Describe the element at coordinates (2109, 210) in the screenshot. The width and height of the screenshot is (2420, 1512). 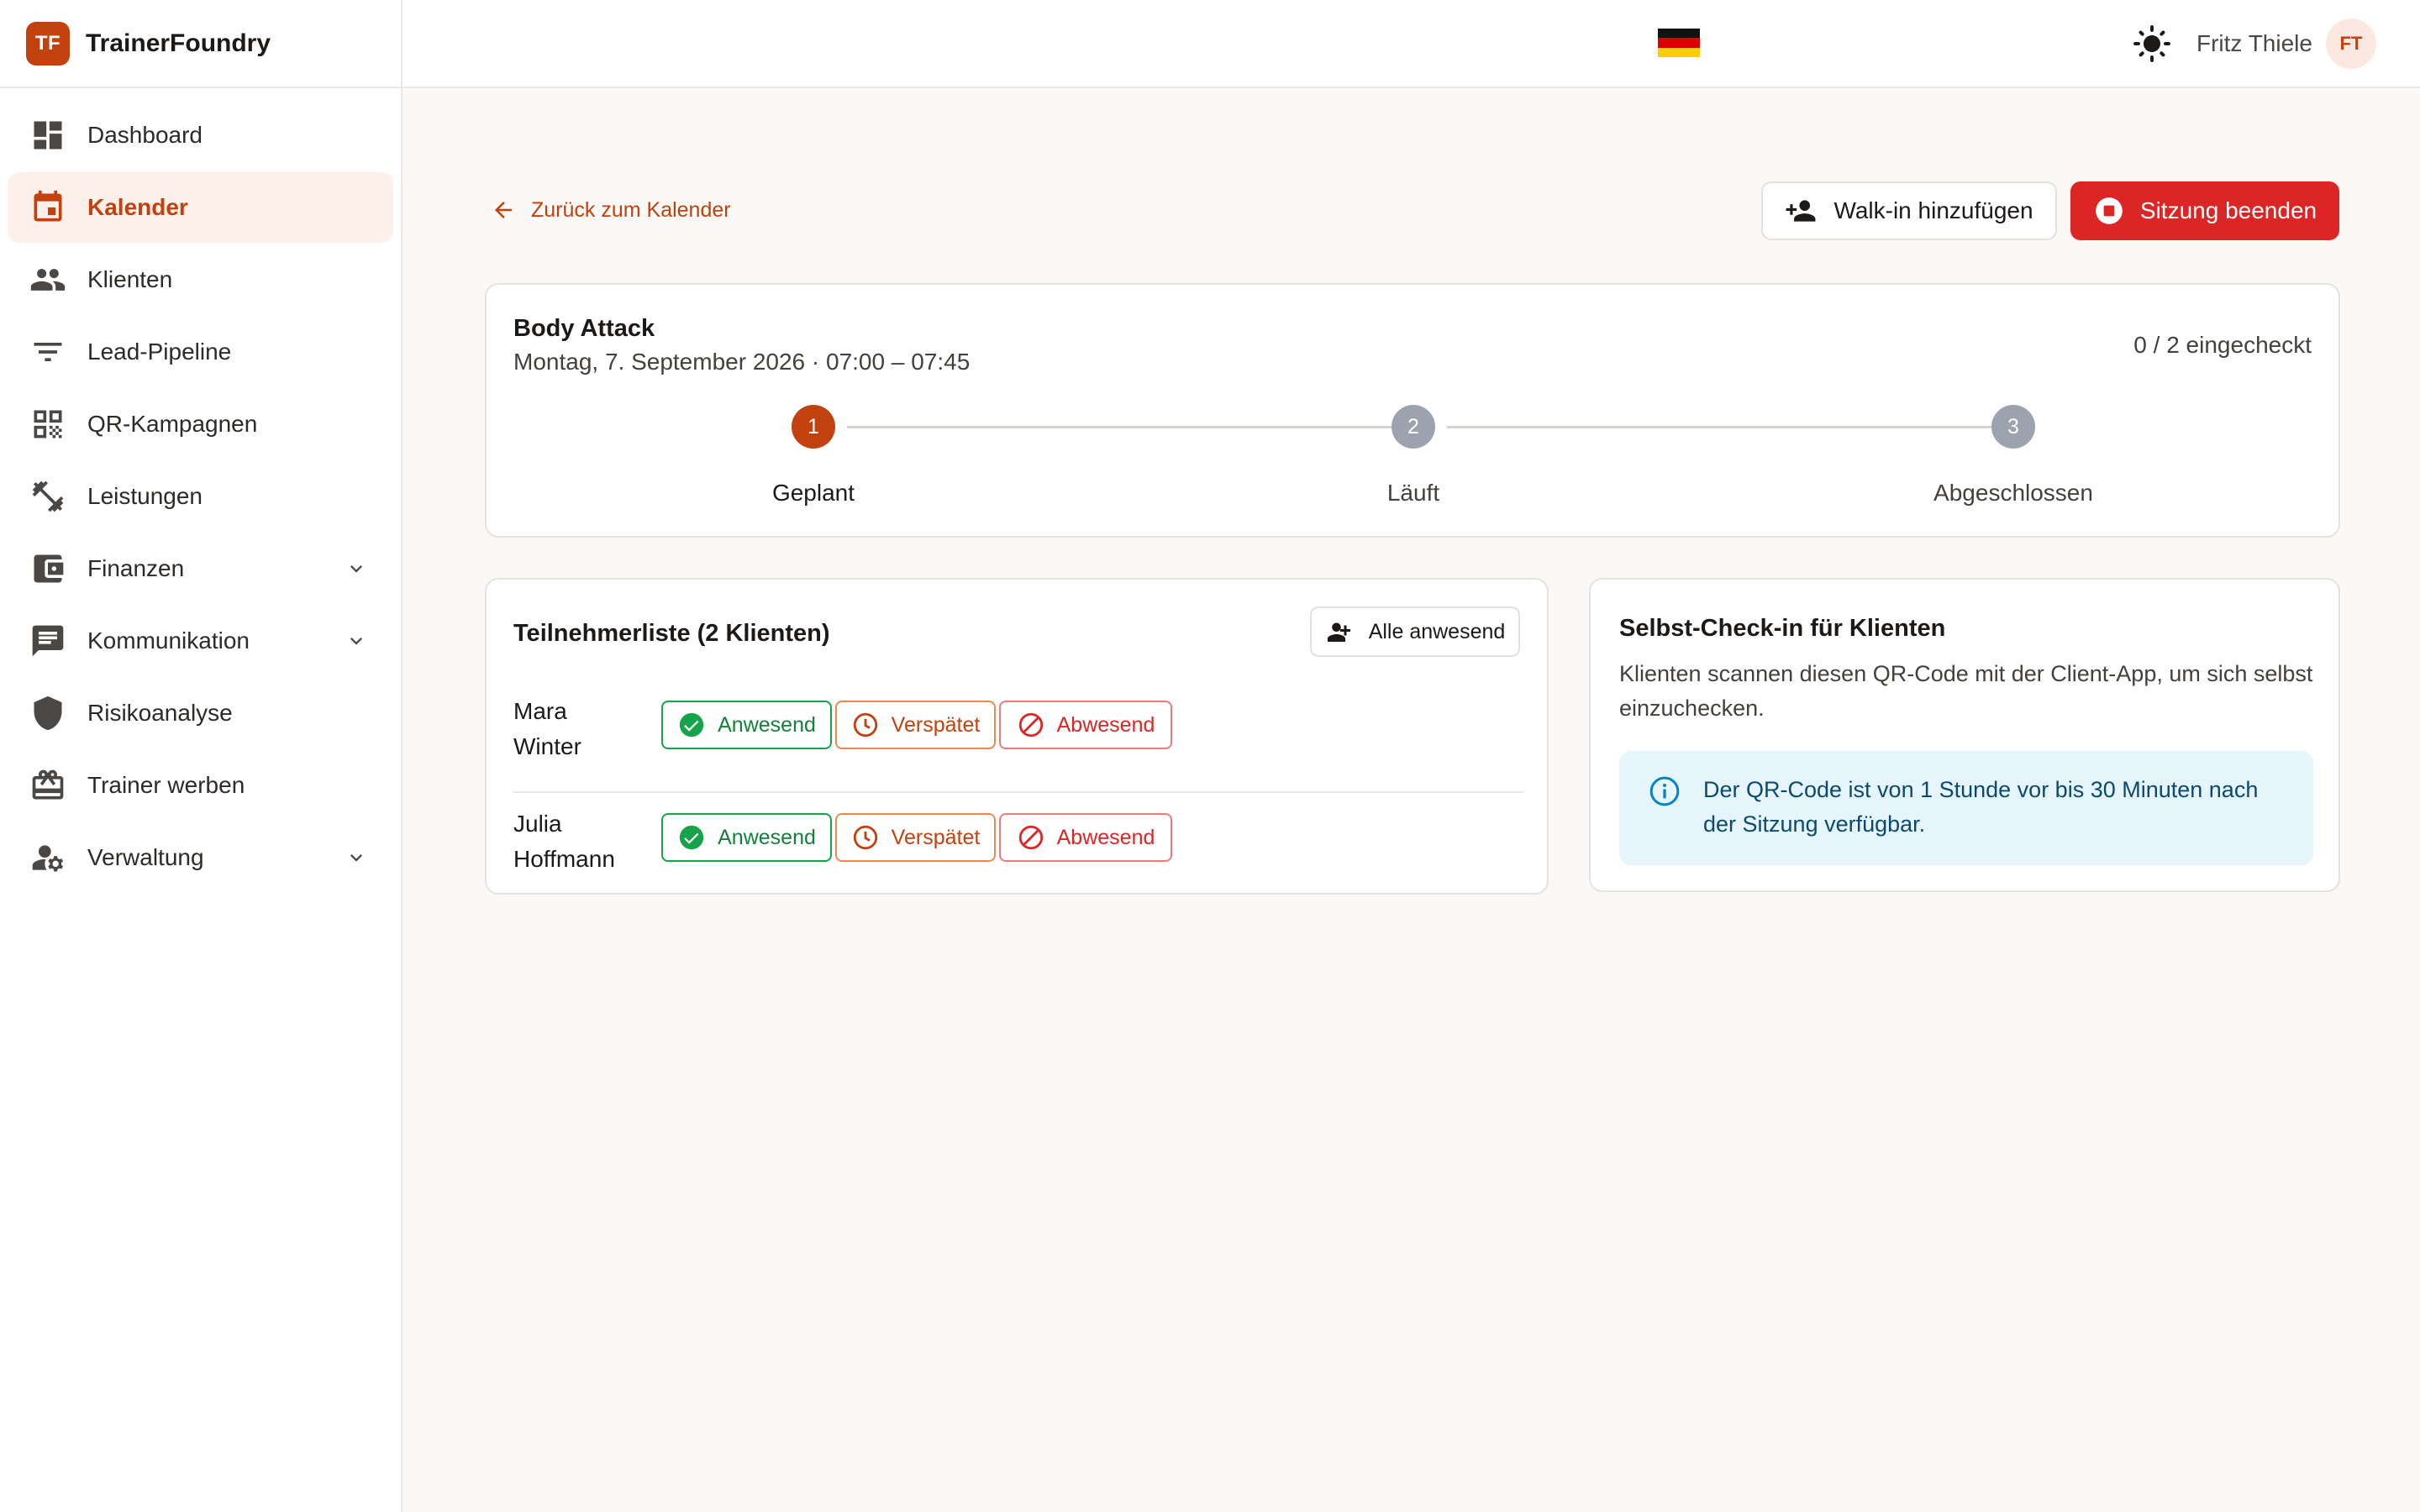
I see `stop-circle-icon` at that location.